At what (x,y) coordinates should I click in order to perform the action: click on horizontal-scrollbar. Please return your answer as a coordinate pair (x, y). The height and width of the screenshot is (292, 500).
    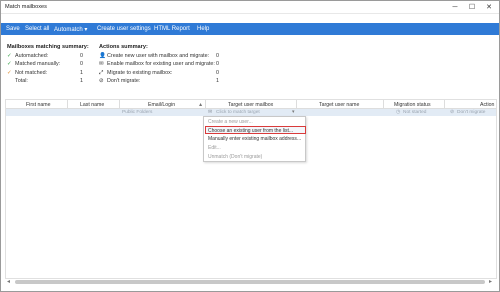
    Looking at the image, I should click on (250, 282).